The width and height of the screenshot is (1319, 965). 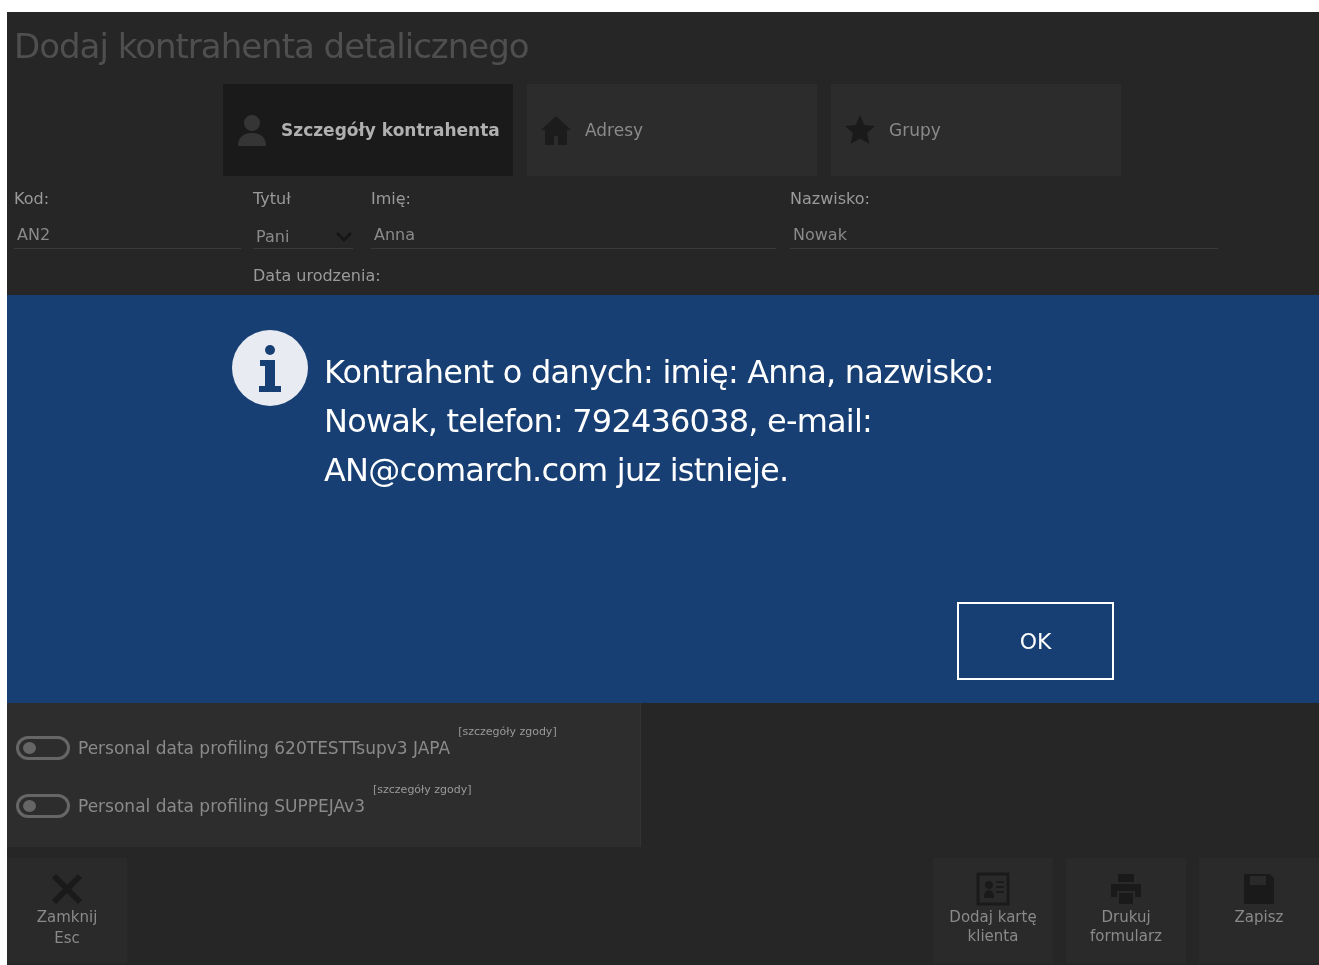 What do you see at coordinates (252, 130) in the screenshot?
I see `person-icon` at bounding box center [252, 130].